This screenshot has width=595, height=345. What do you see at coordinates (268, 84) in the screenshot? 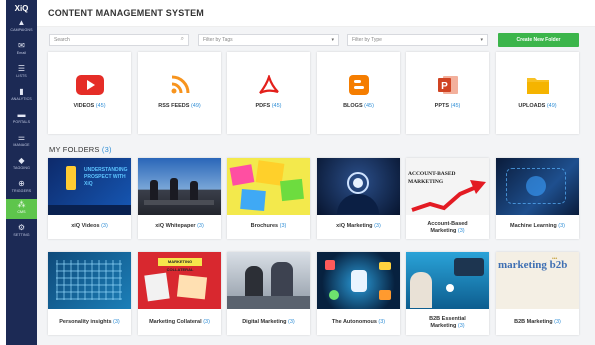
I see `pdf-icon` at bounding box center [268, 84].